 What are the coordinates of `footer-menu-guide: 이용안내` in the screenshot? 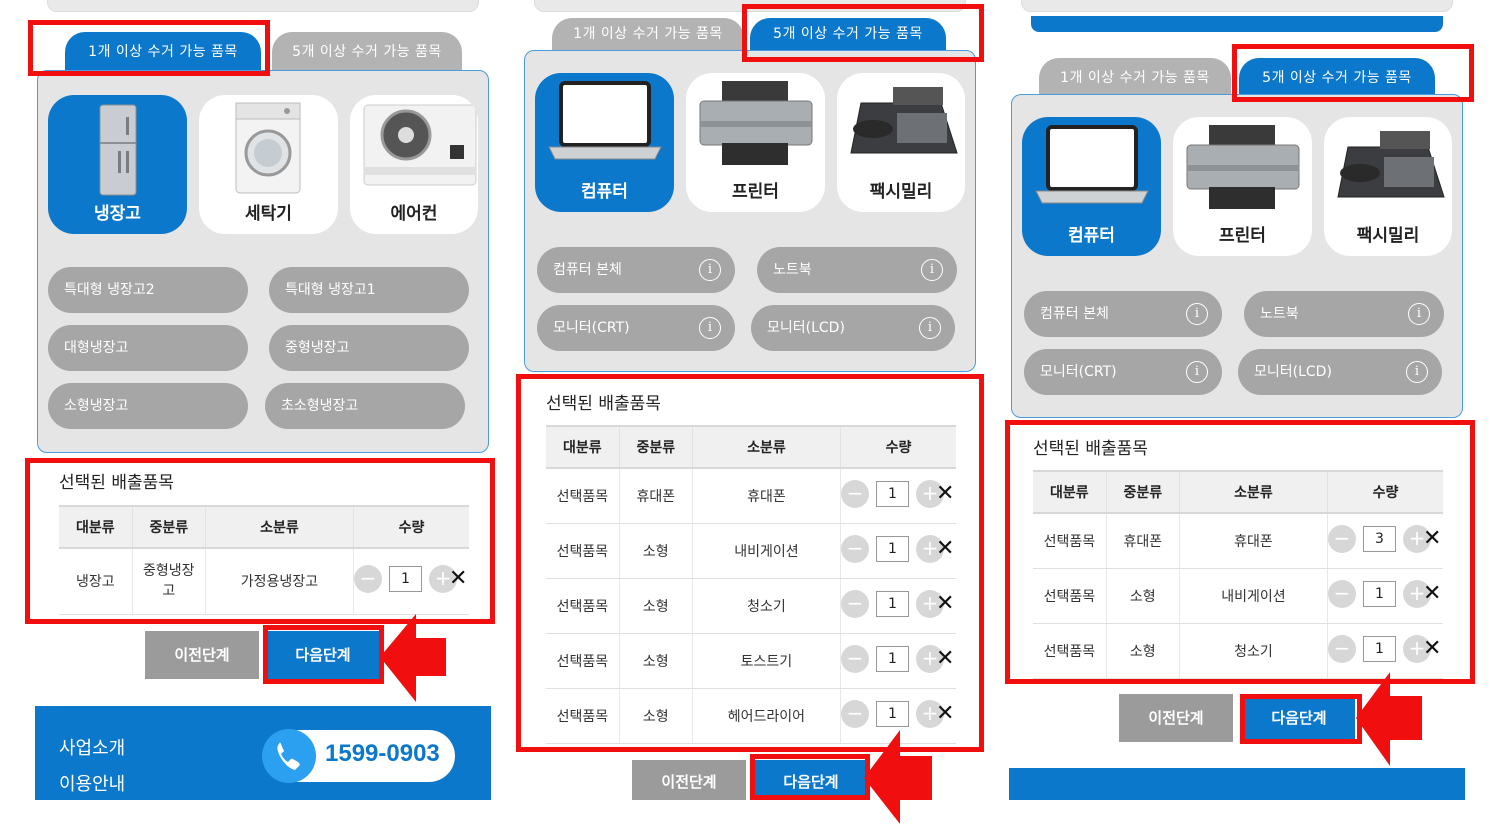 It's located at (92, 783).